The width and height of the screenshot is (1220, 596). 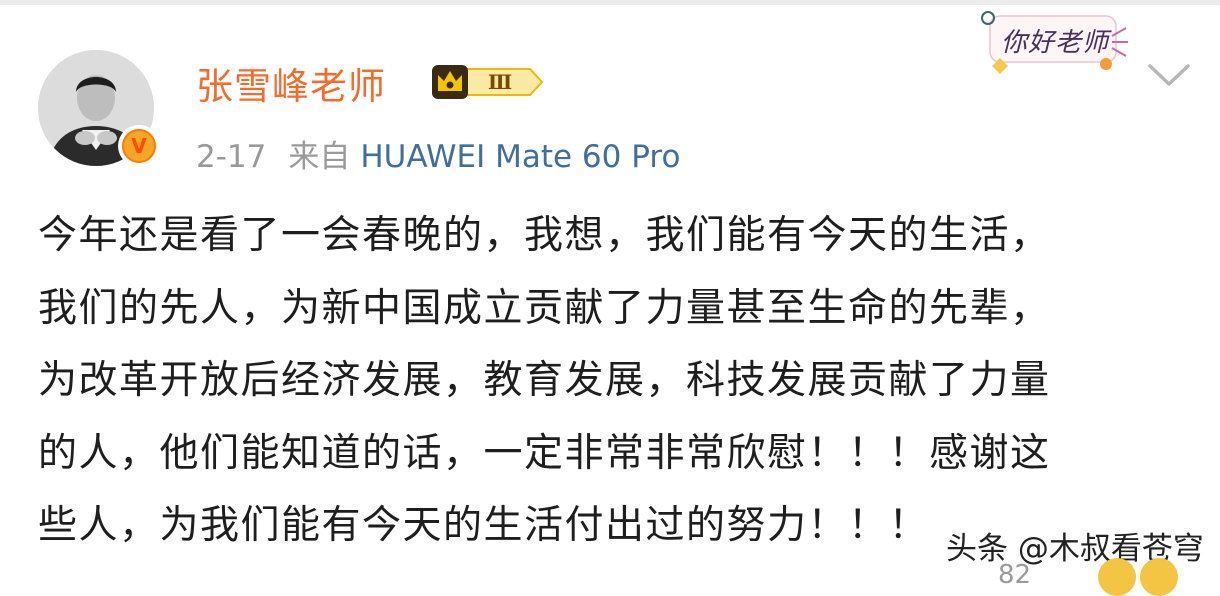 What do you see at coordinates (1015, 575) in the screenshot?
I see `reaction-count: 82` at bounding box center [1015, 575].